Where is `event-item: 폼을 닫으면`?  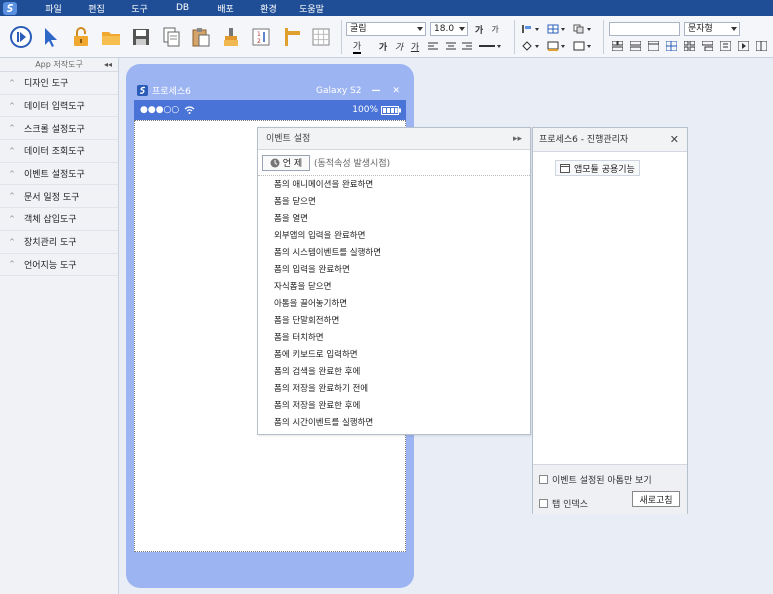
event-item: 폼을 닫으면 is located at coordinates (394, 202).